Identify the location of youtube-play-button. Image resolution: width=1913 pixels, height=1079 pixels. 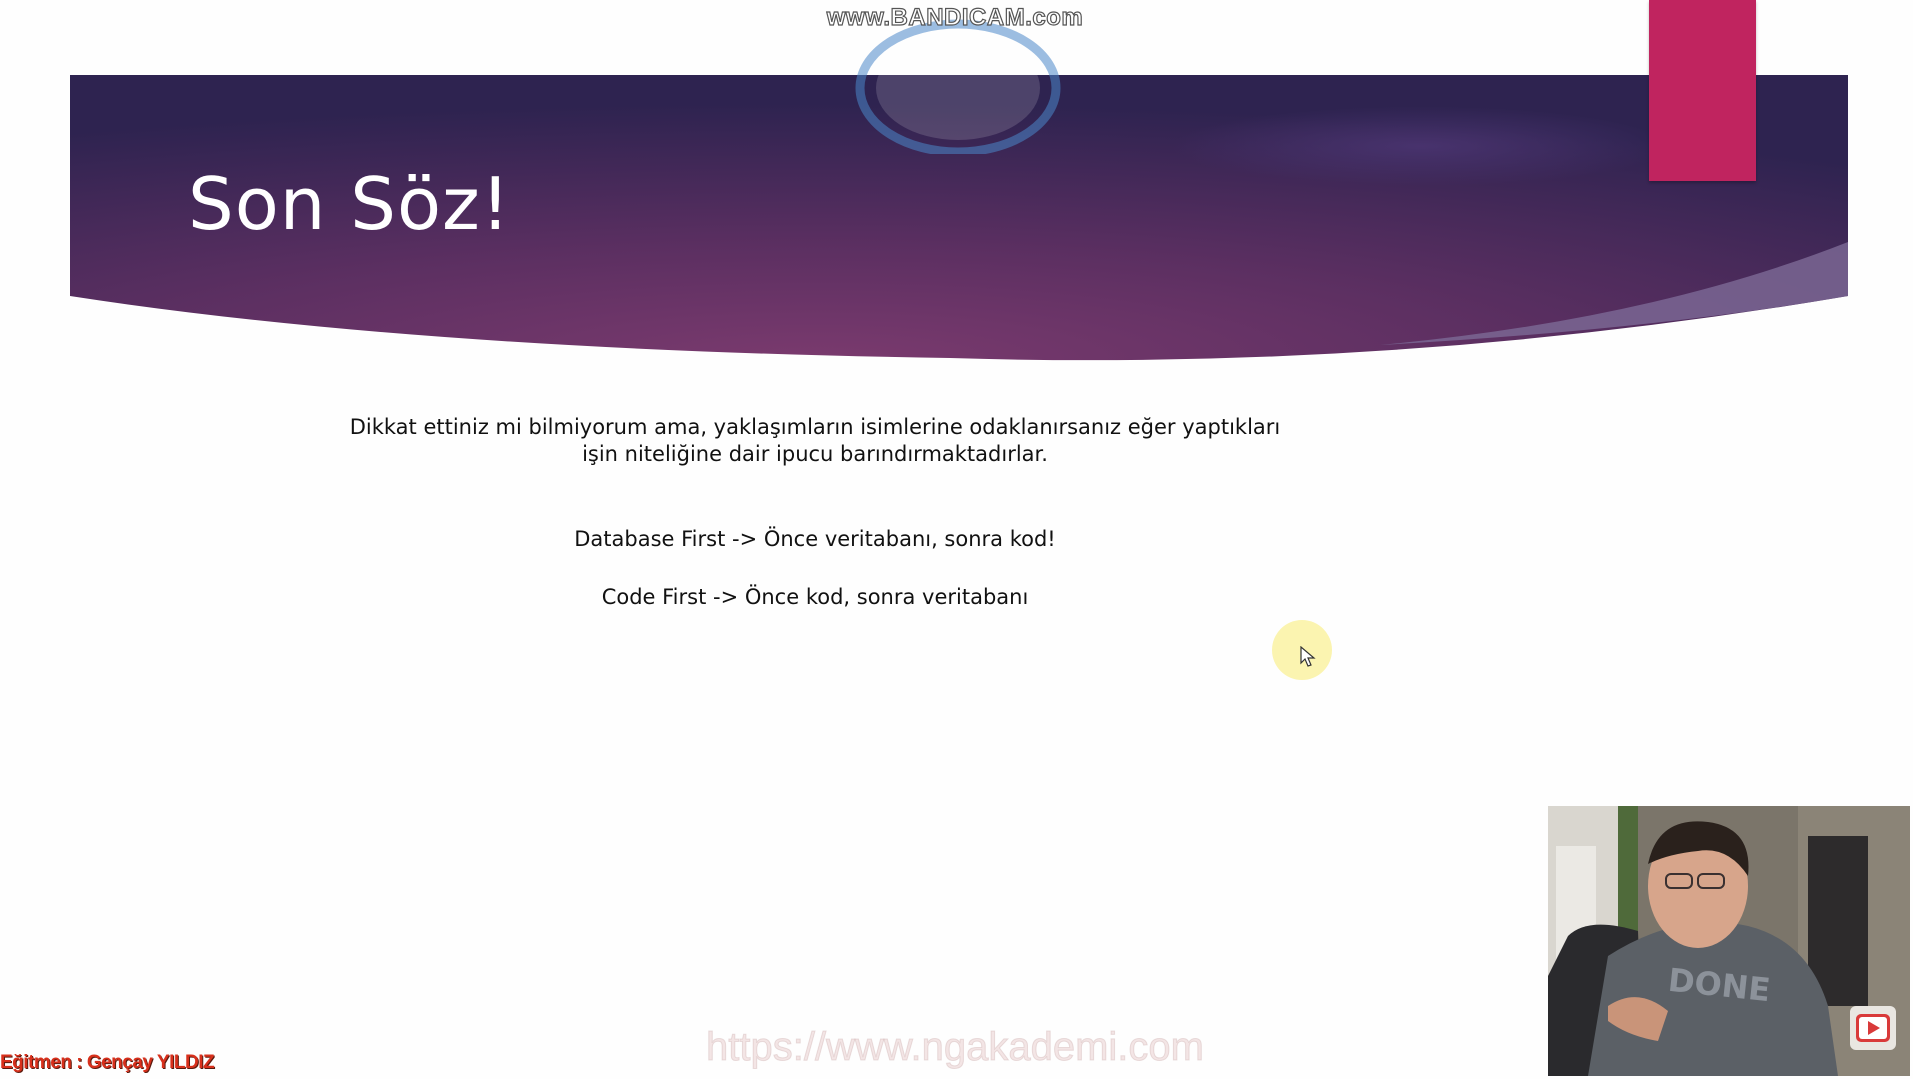
(1873, 1028).